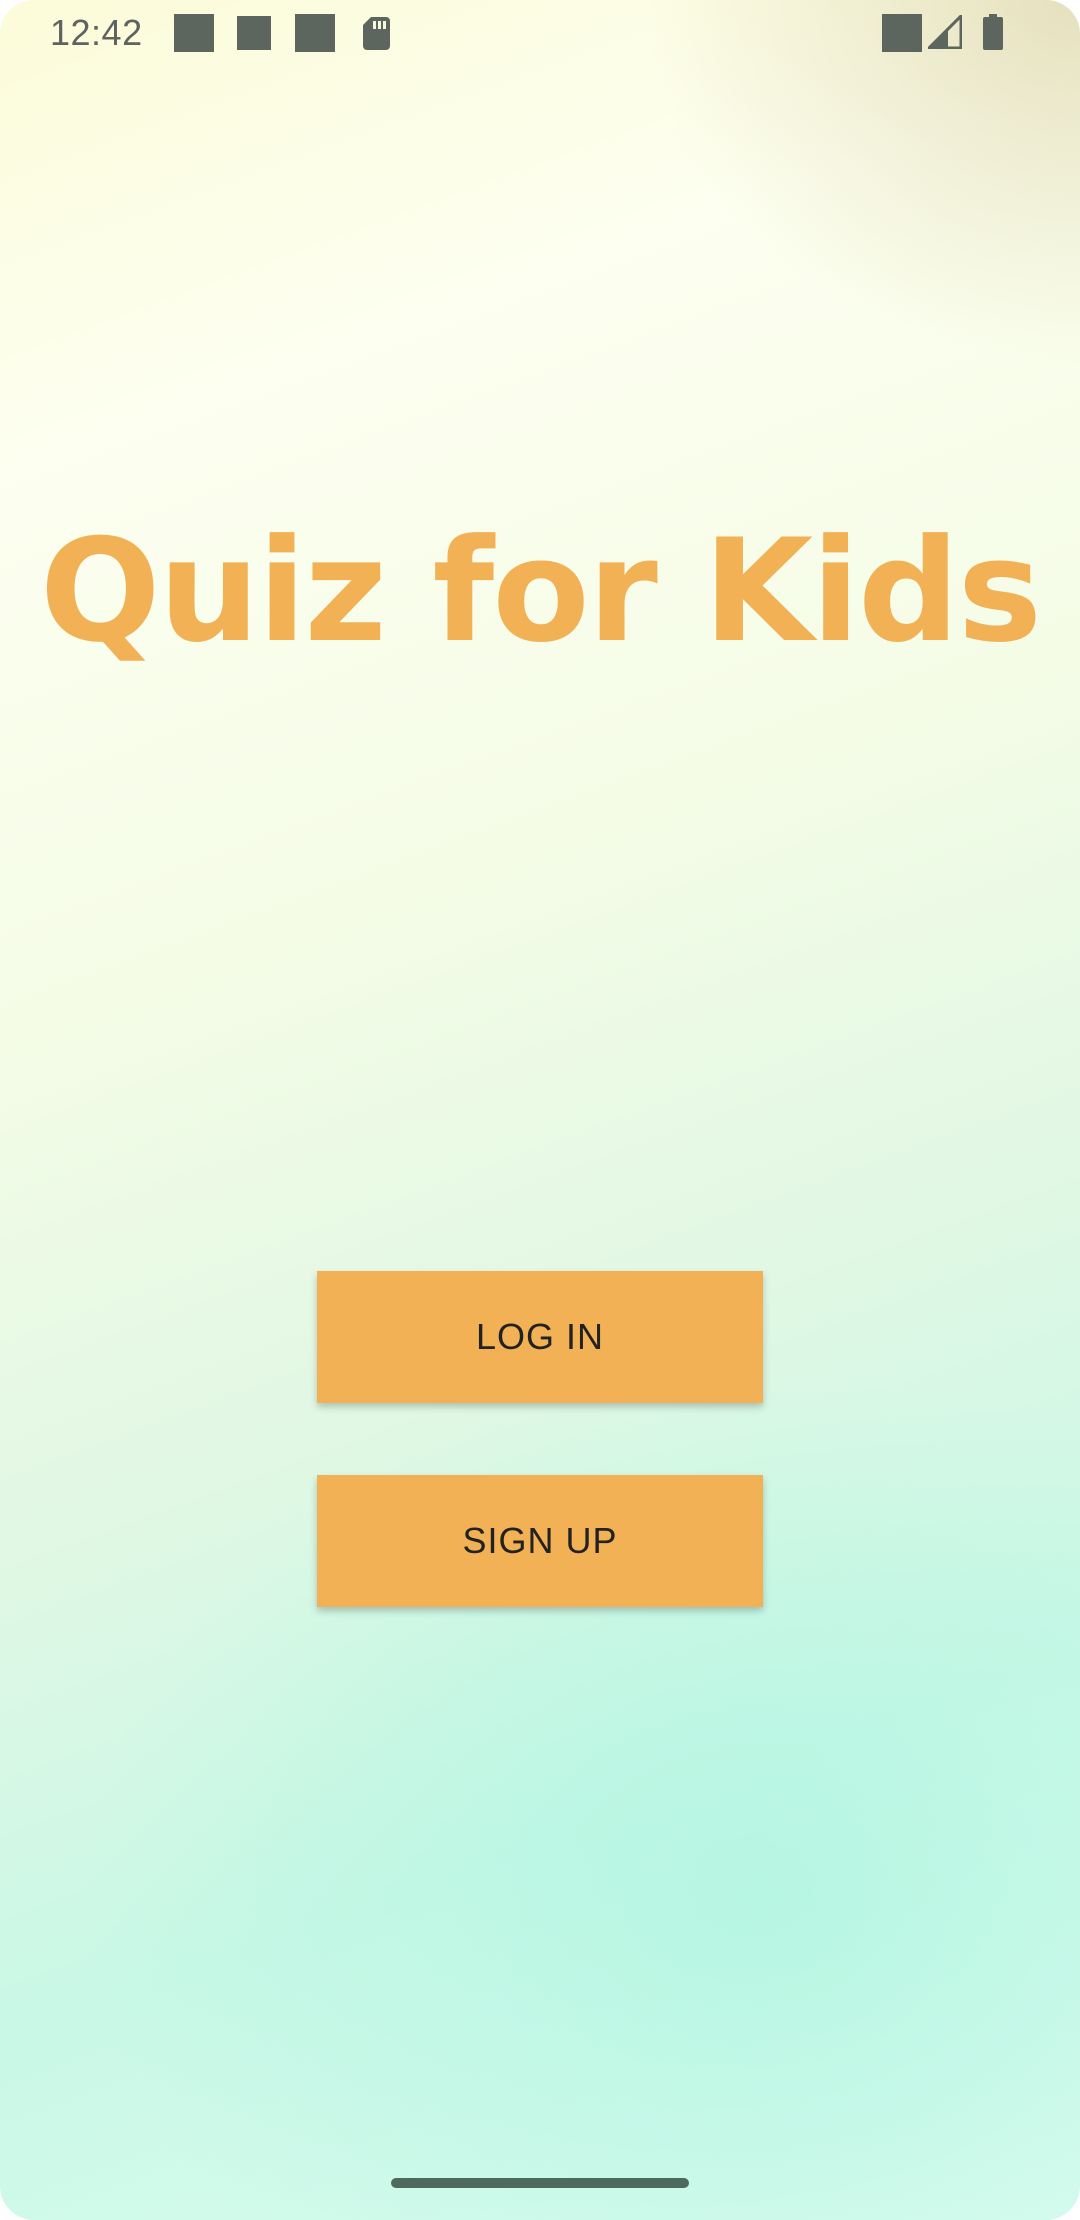 The height and width of the screenshot is (2220, 1080). I want to click on gesture-nav-handle, so click(540, 2183).